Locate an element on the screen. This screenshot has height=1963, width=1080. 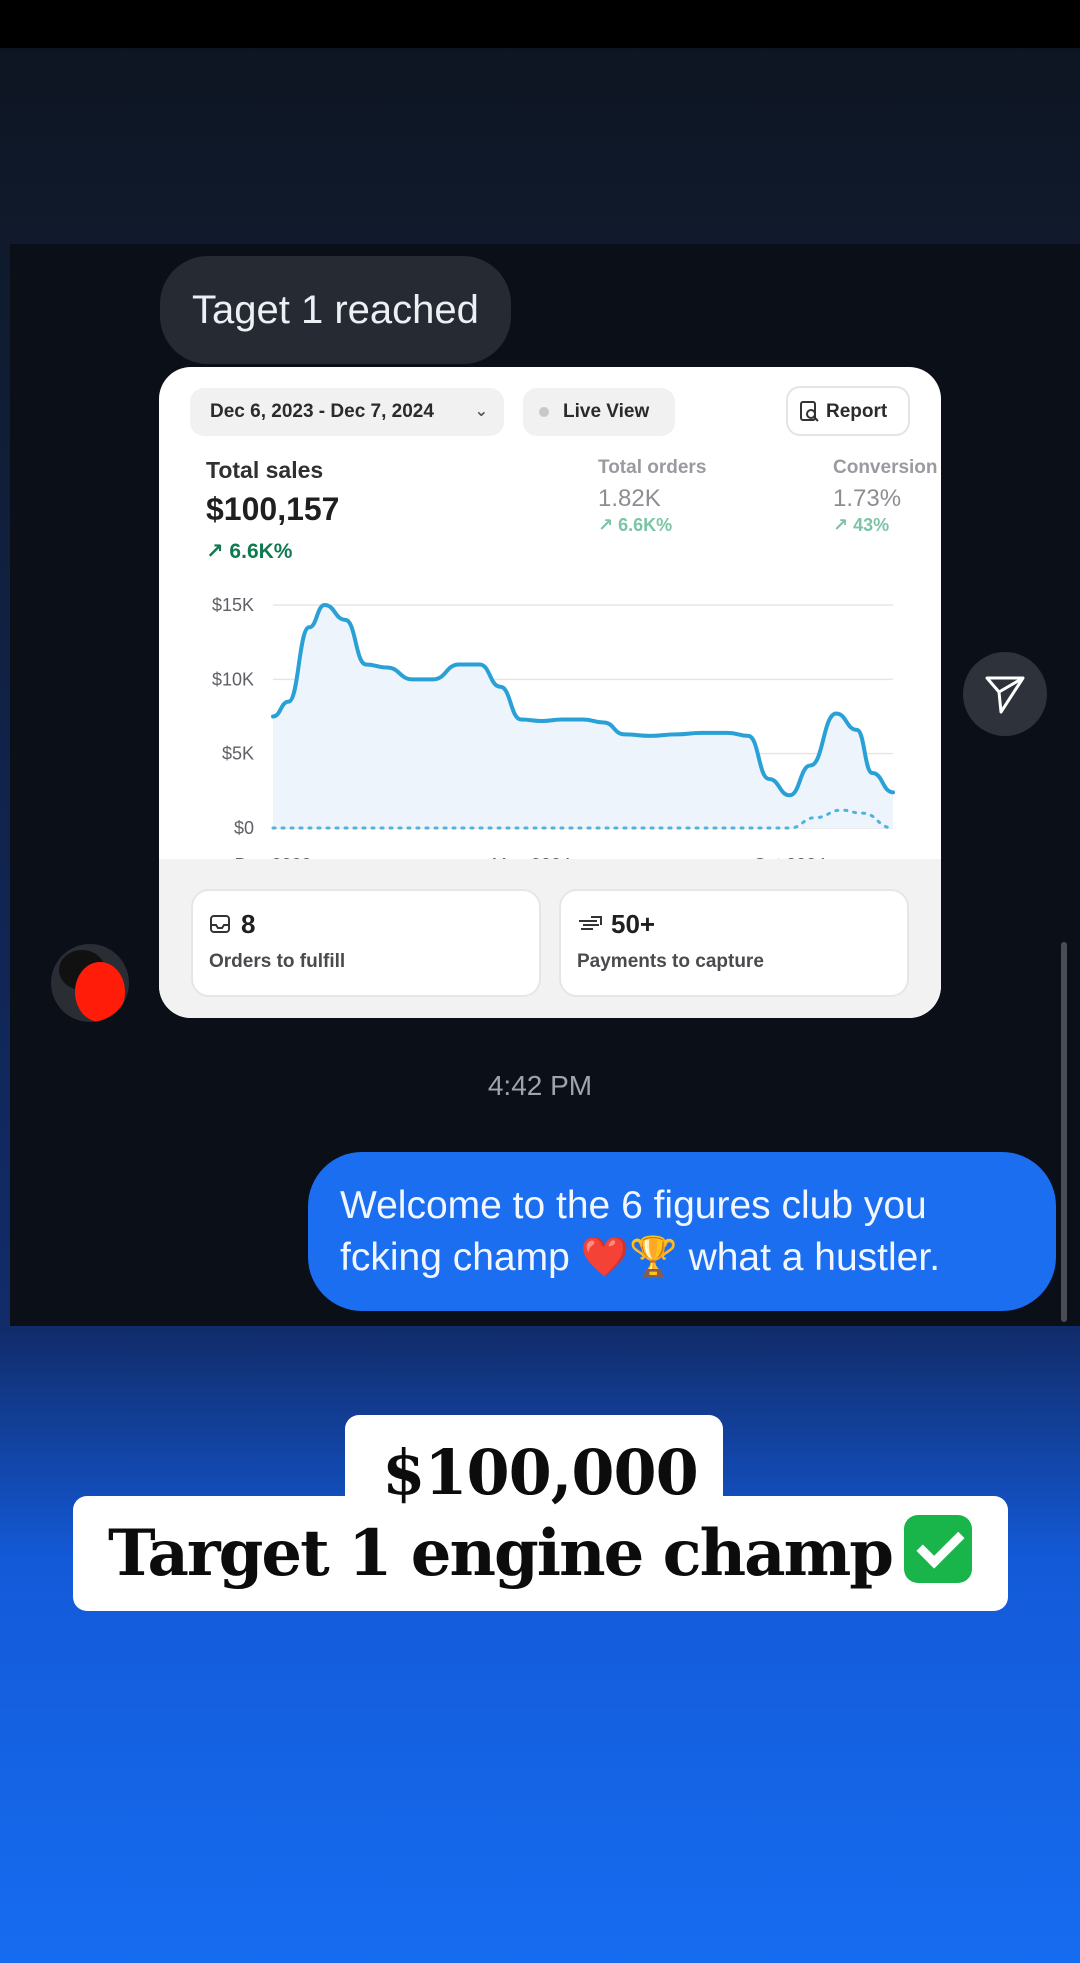
y-tick-label: $15K is located at coordinates (233, 605).